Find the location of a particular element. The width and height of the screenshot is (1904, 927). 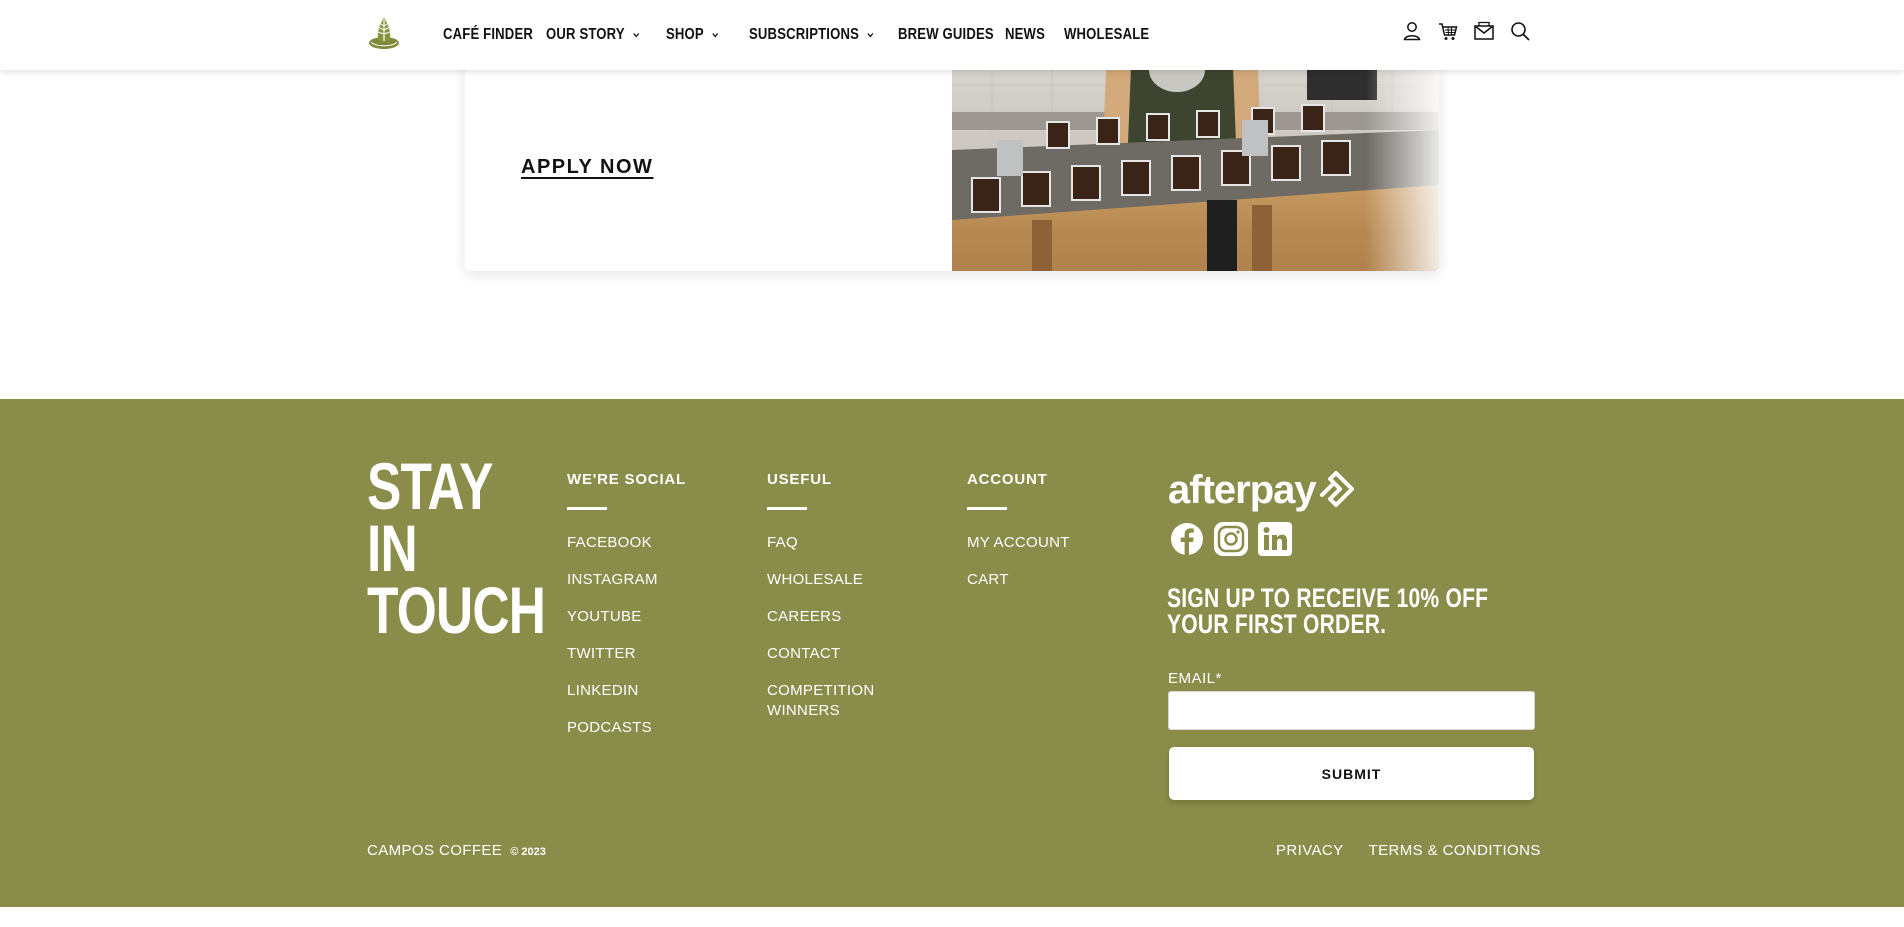

list-item: WHOLESALE is located at coordinates (837, 580).